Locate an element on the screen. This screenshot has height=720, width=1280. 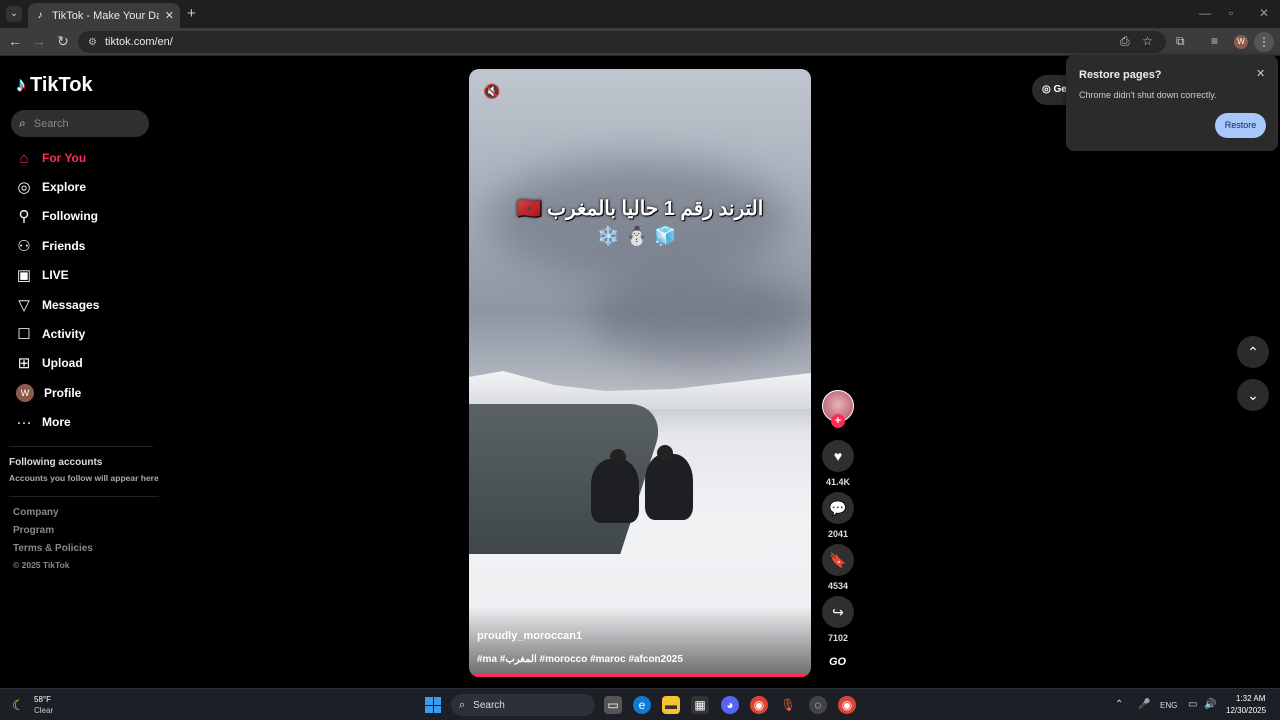
next-video-button: ⌄ is located at coordinates (1253, 395).